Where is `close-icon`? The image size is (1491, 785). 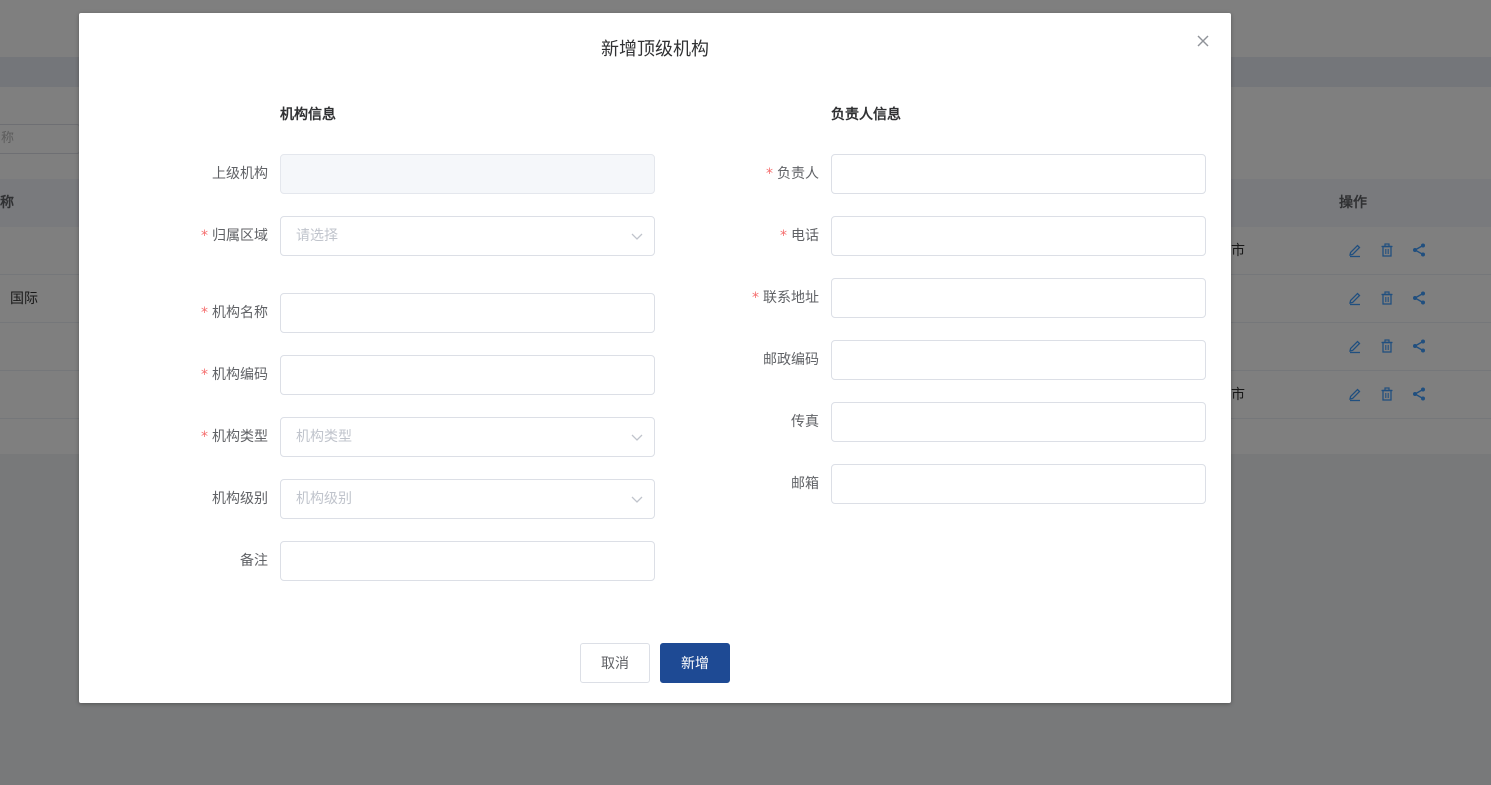 close-icon is located at coordinates (1203, 41).